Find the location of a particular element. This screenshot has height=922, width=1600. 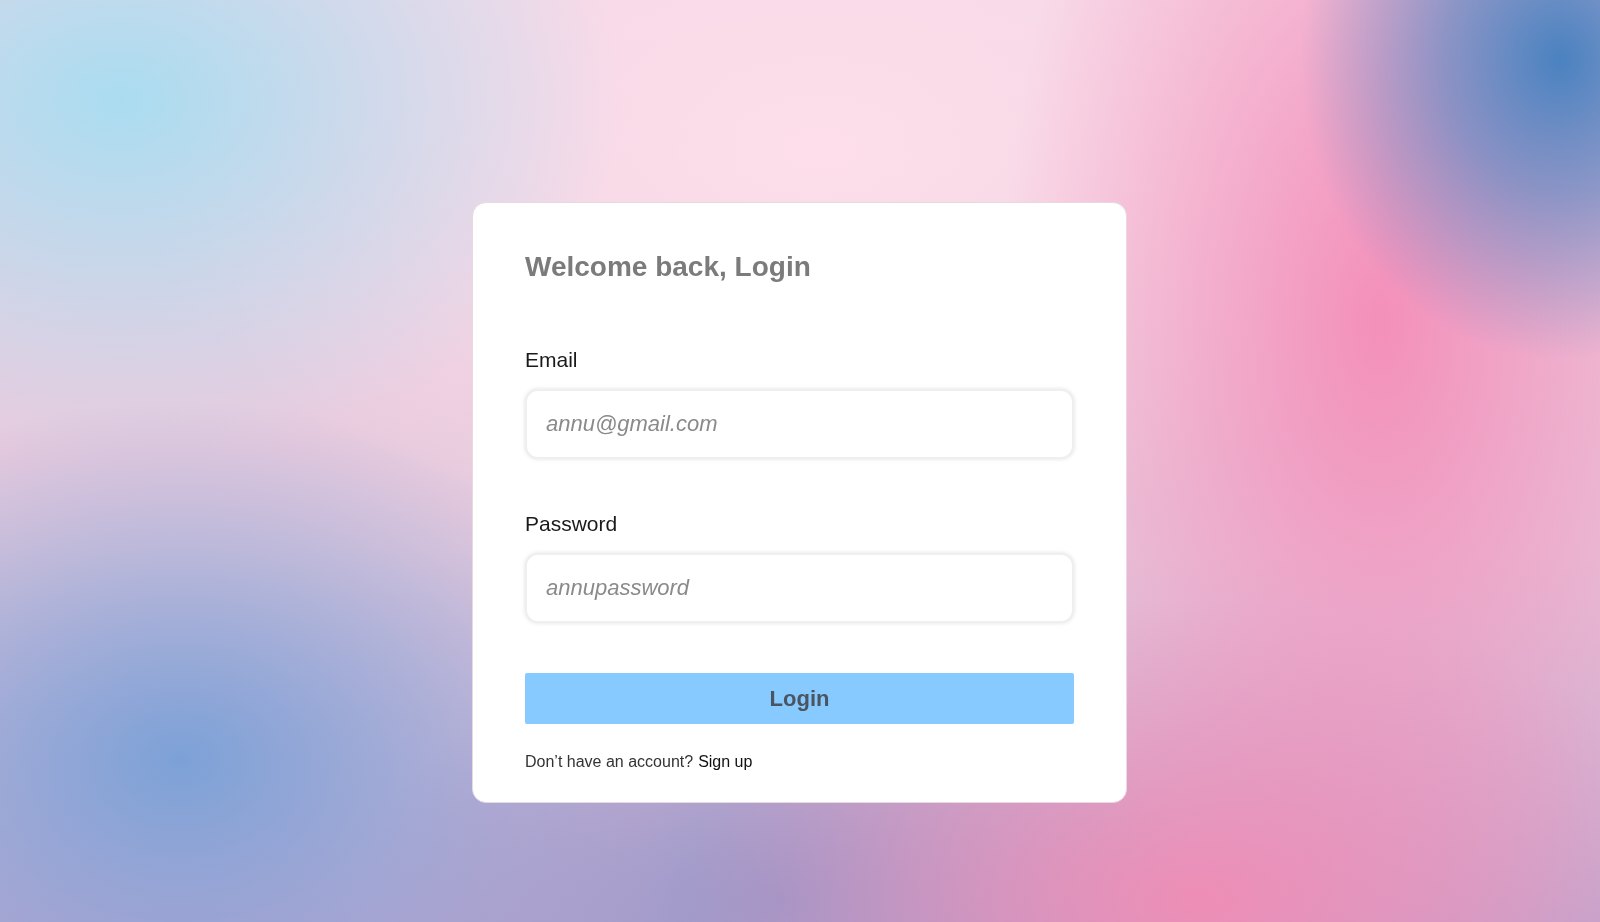

card-title: Welcome back, Login is located at coordinates (668, 267).